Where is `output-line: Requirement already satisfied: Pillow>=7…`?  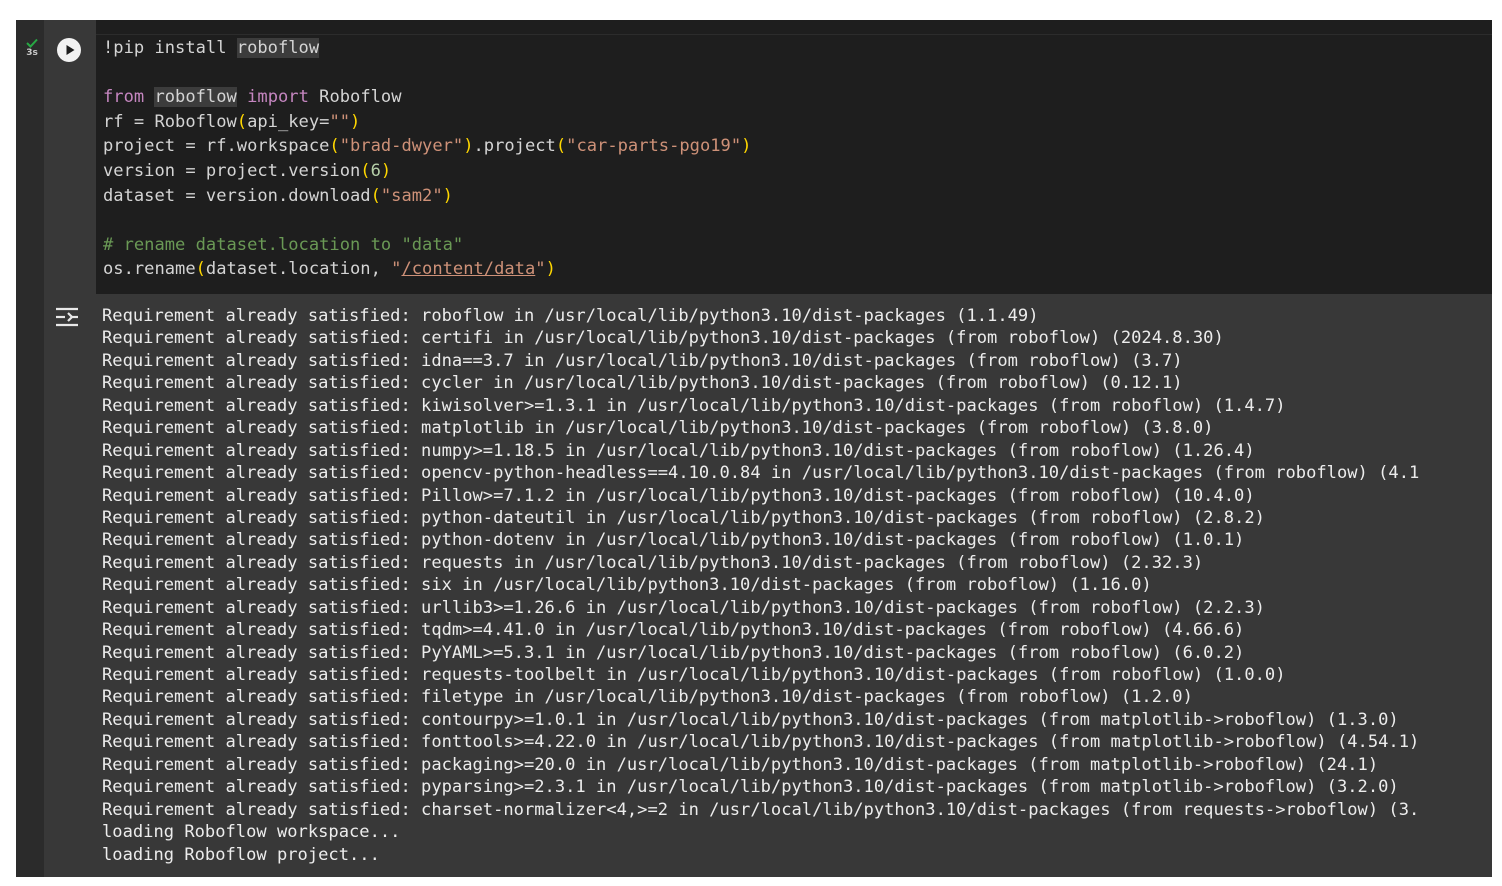
output-line: Requirement already satisfied: Pillow>=7… is located at coordinates (678, 495).